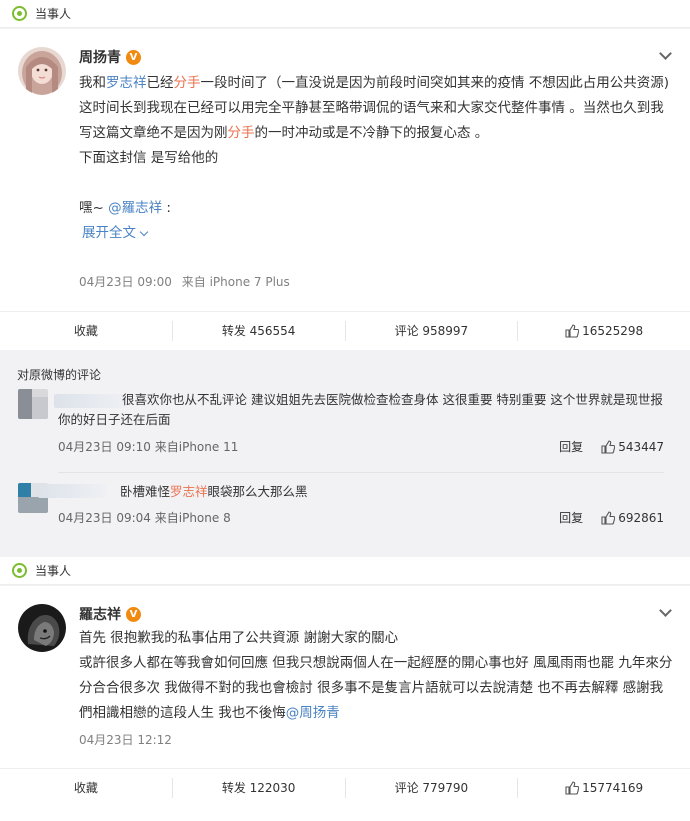 This screenshot has width=690, height=821. I want to click on comment-text: 卧槽难怪罗志祥眼袋那么大那么黑, so click(214, 491).